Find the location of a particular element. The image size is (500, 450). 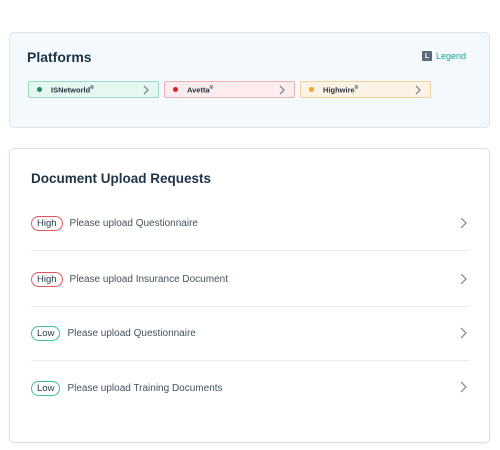

request-text: Please upload Insurance Document is located at coordinates (148, 279).